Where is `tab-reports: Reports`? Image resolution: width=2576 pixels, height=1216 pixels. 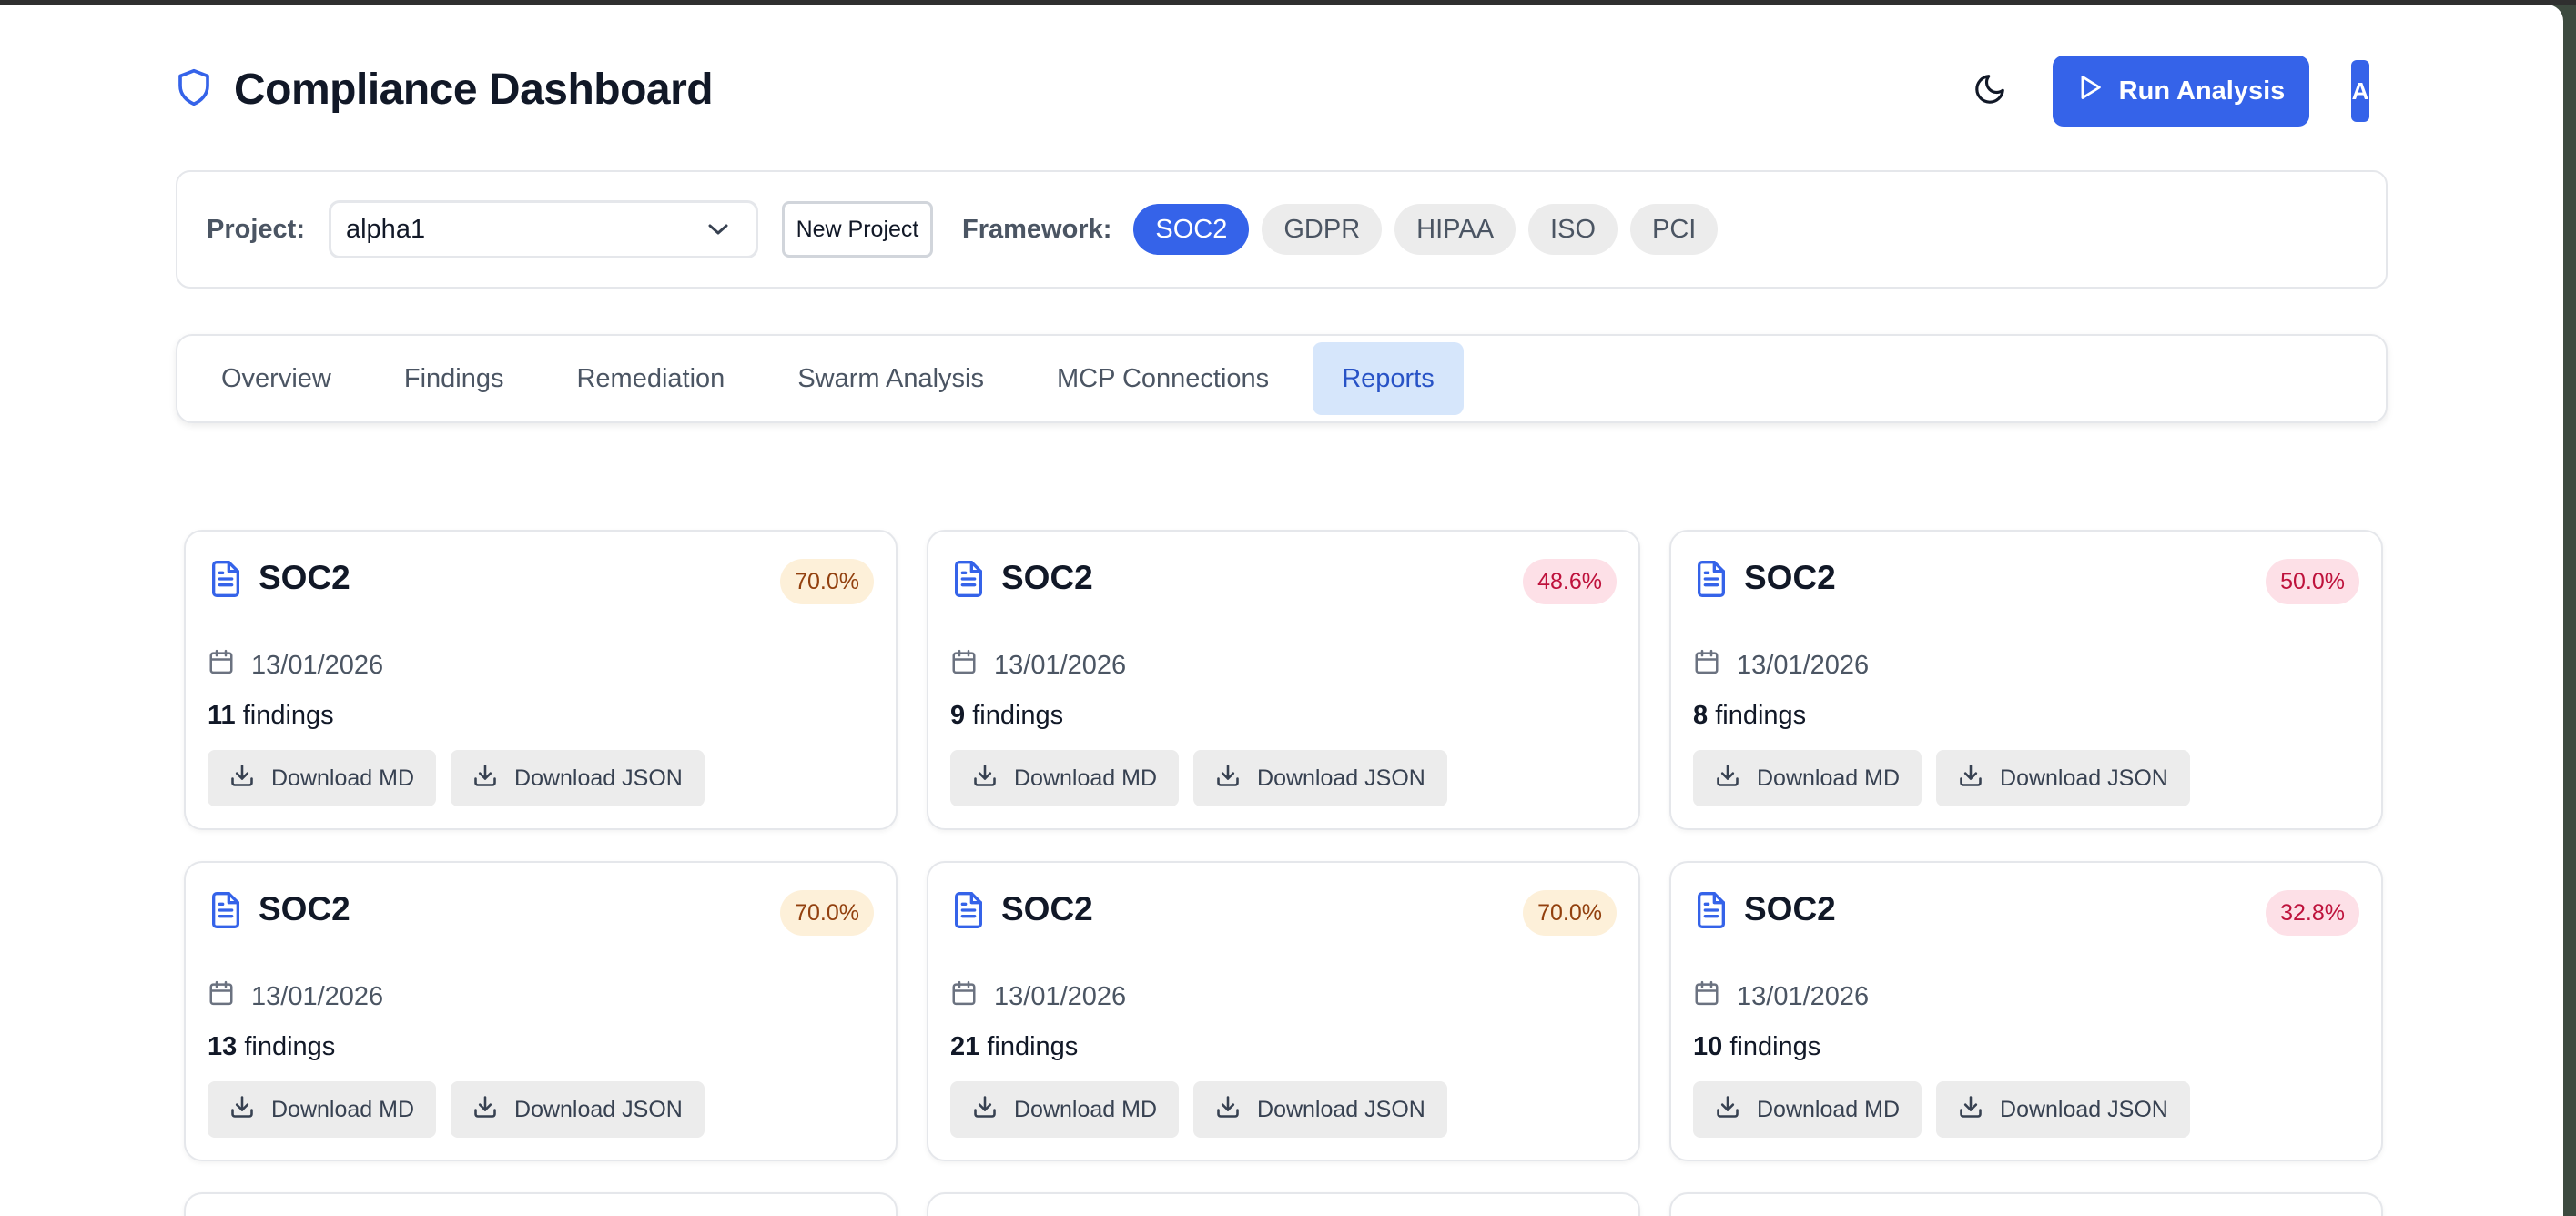 tab-reports: Reports is located at coordinates (1388, 378).